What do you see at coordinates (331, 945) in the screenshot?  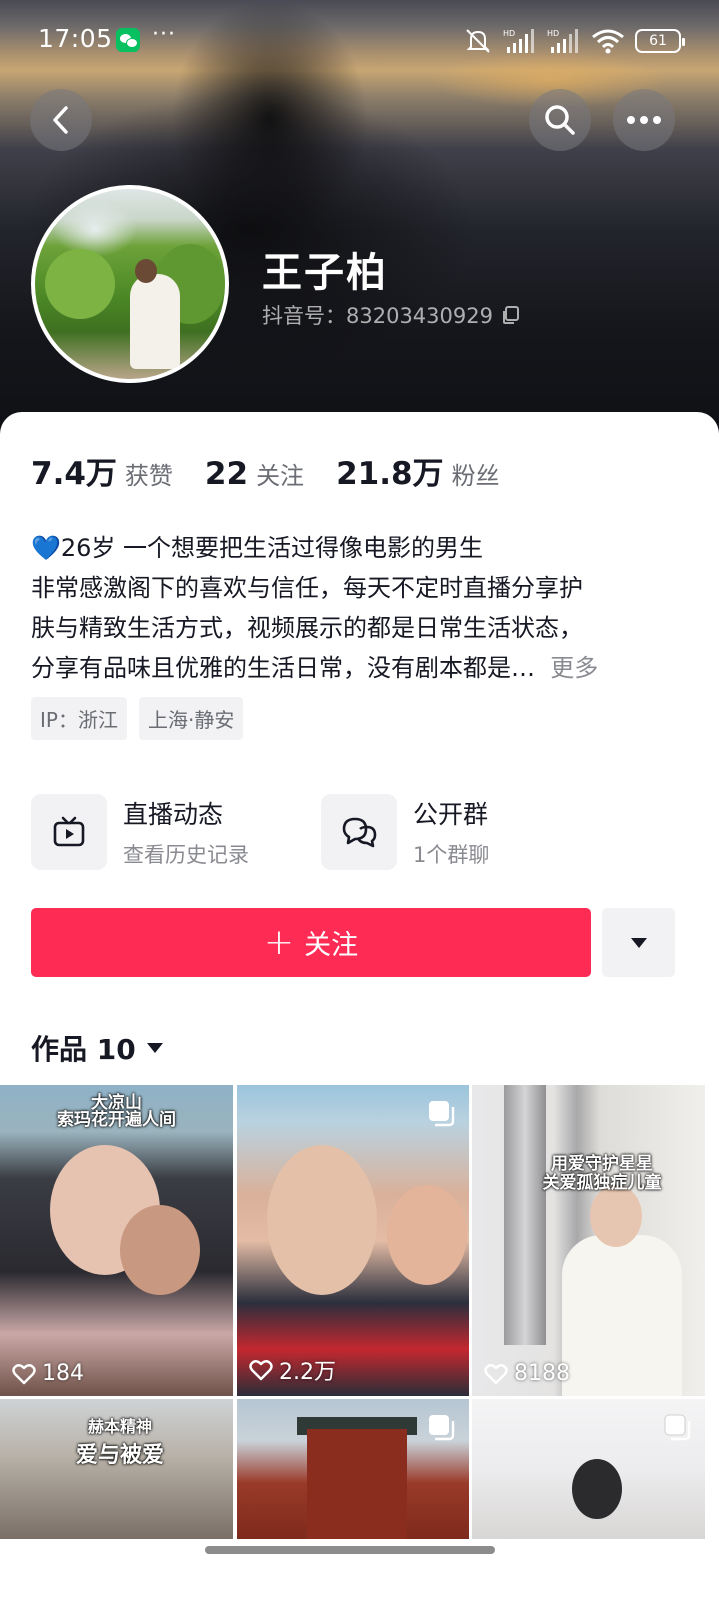 I see `follow-label: 关注` at bounding box center [331, 945].